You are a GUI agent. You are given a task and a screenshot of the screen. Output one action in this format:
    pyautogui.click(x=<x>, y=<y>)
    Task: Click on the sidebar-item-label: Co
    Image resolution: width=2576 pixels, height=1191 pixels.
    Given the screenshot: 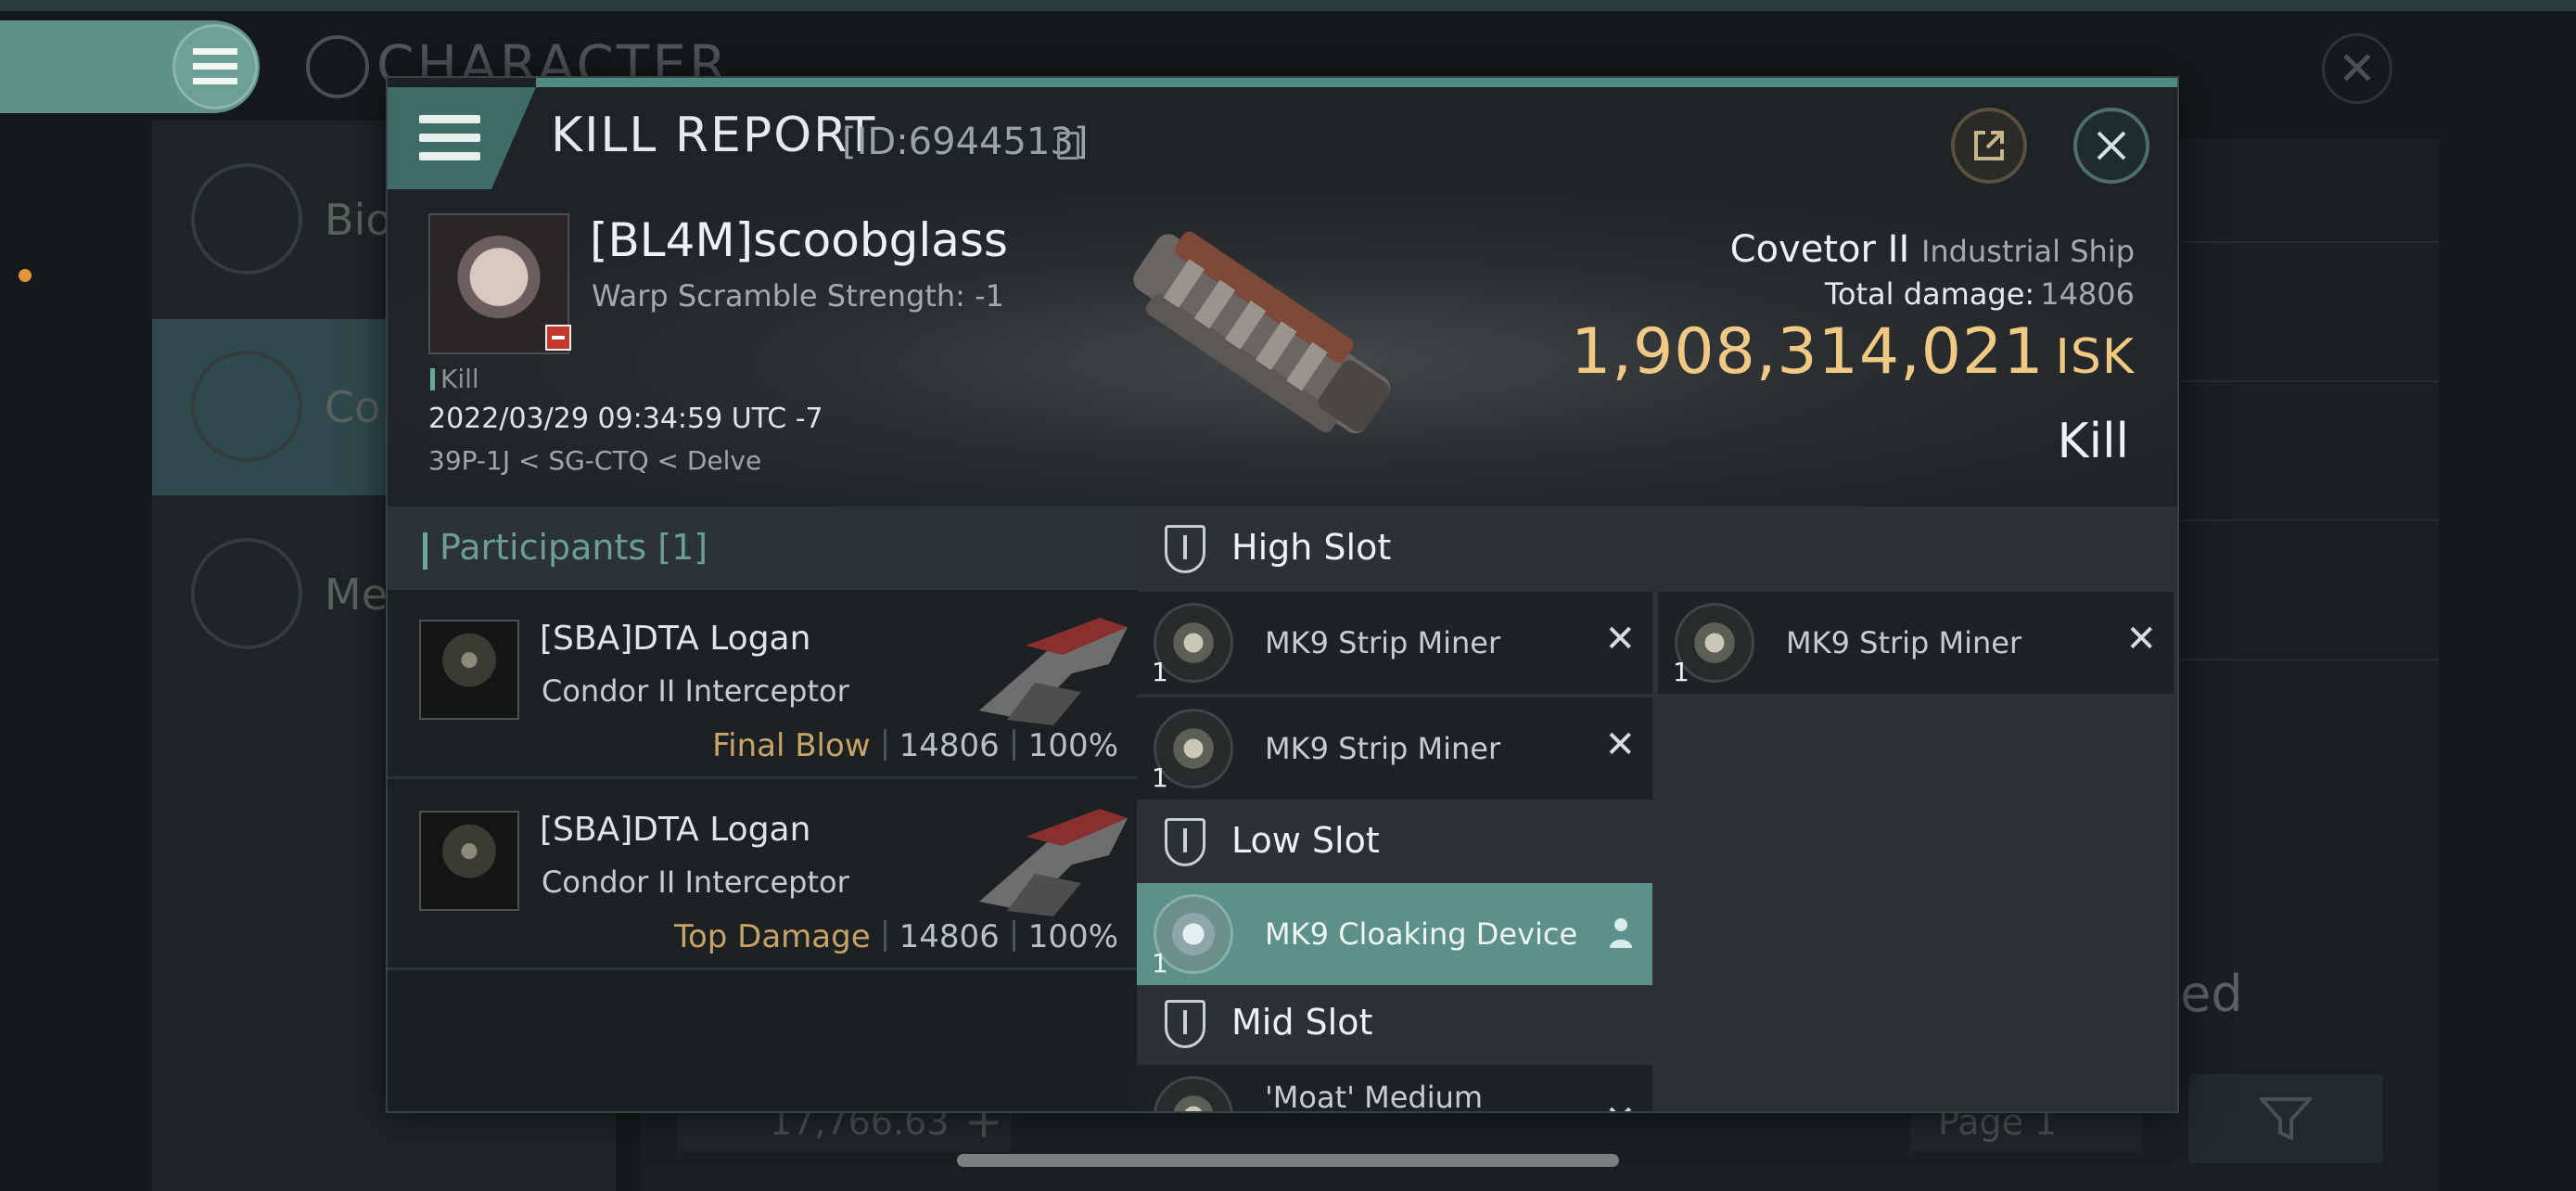 What is the action you would take?
    pyautogui.click(x=353, y=407)
    